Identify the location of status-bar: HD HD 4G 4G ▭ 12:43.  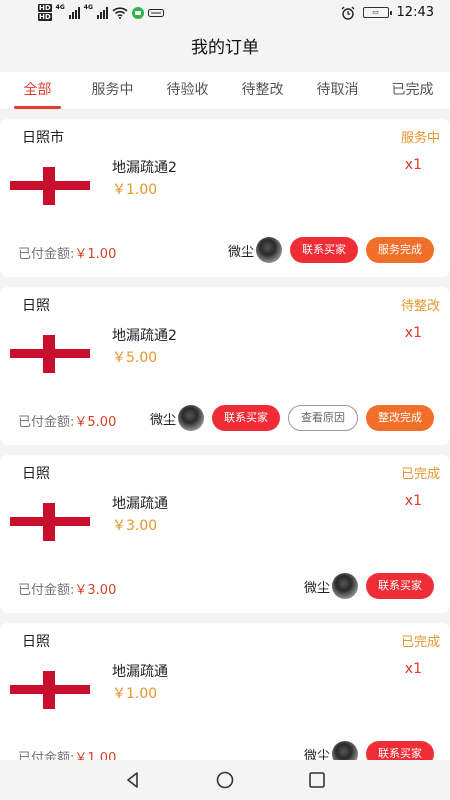
(225, 14).